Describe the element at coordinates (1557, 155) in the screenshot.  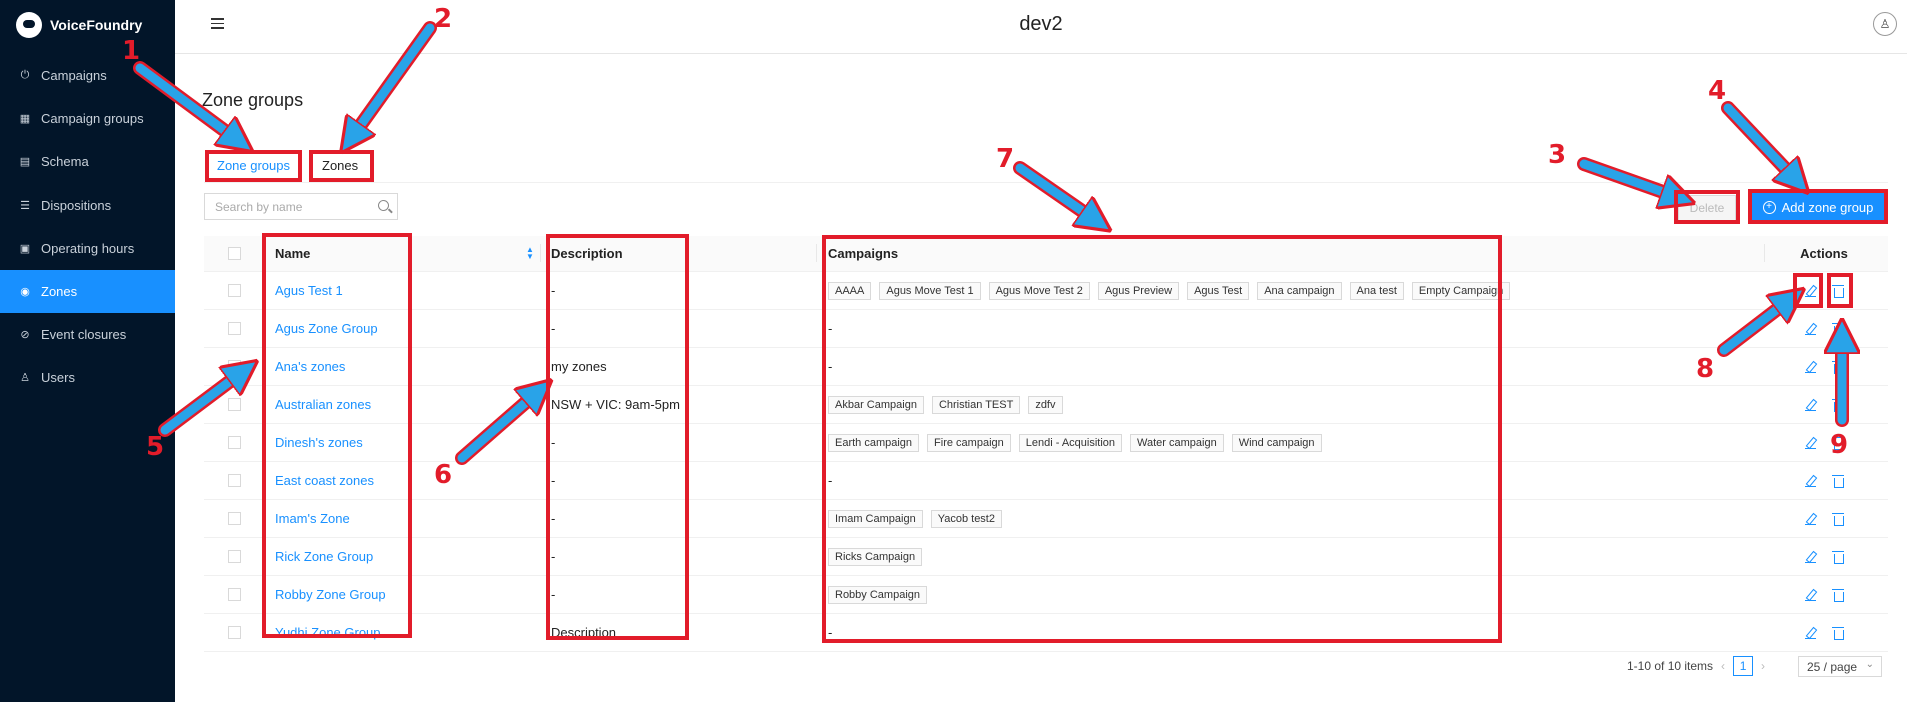
I see `annotation-label-3: 3` at that location.